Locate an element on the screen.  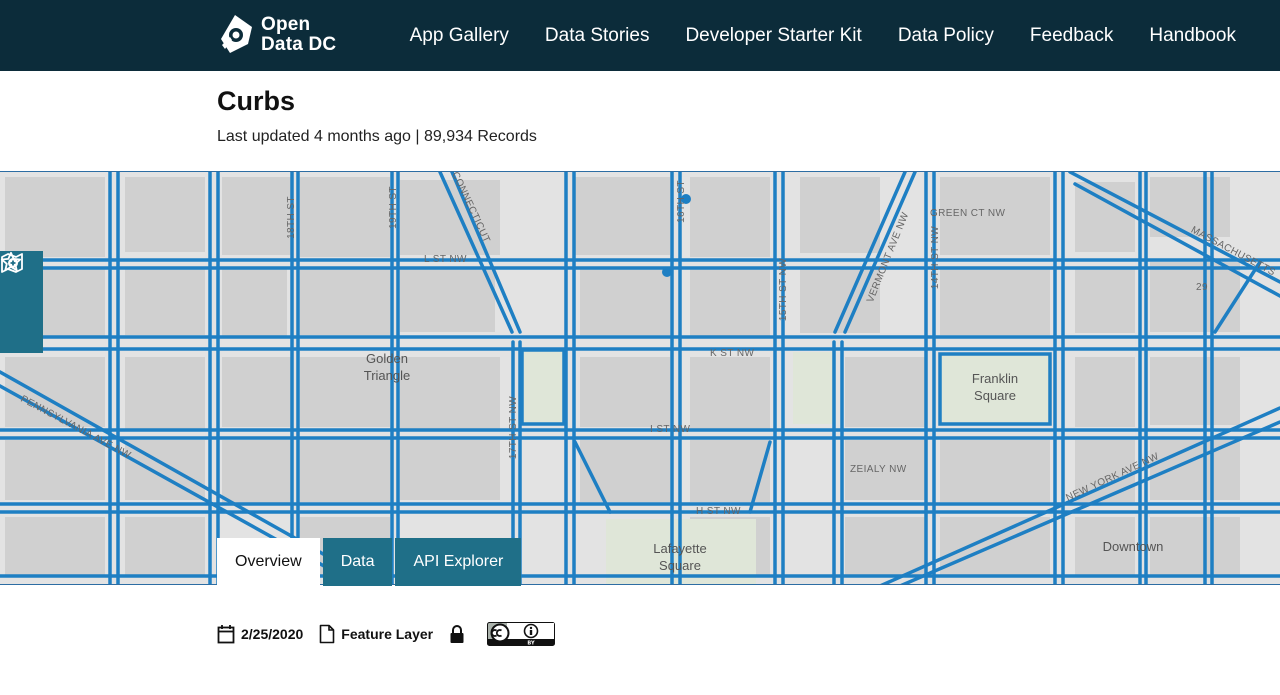
nav-data-policy: Data Policy is located at coordinates (946, 36).